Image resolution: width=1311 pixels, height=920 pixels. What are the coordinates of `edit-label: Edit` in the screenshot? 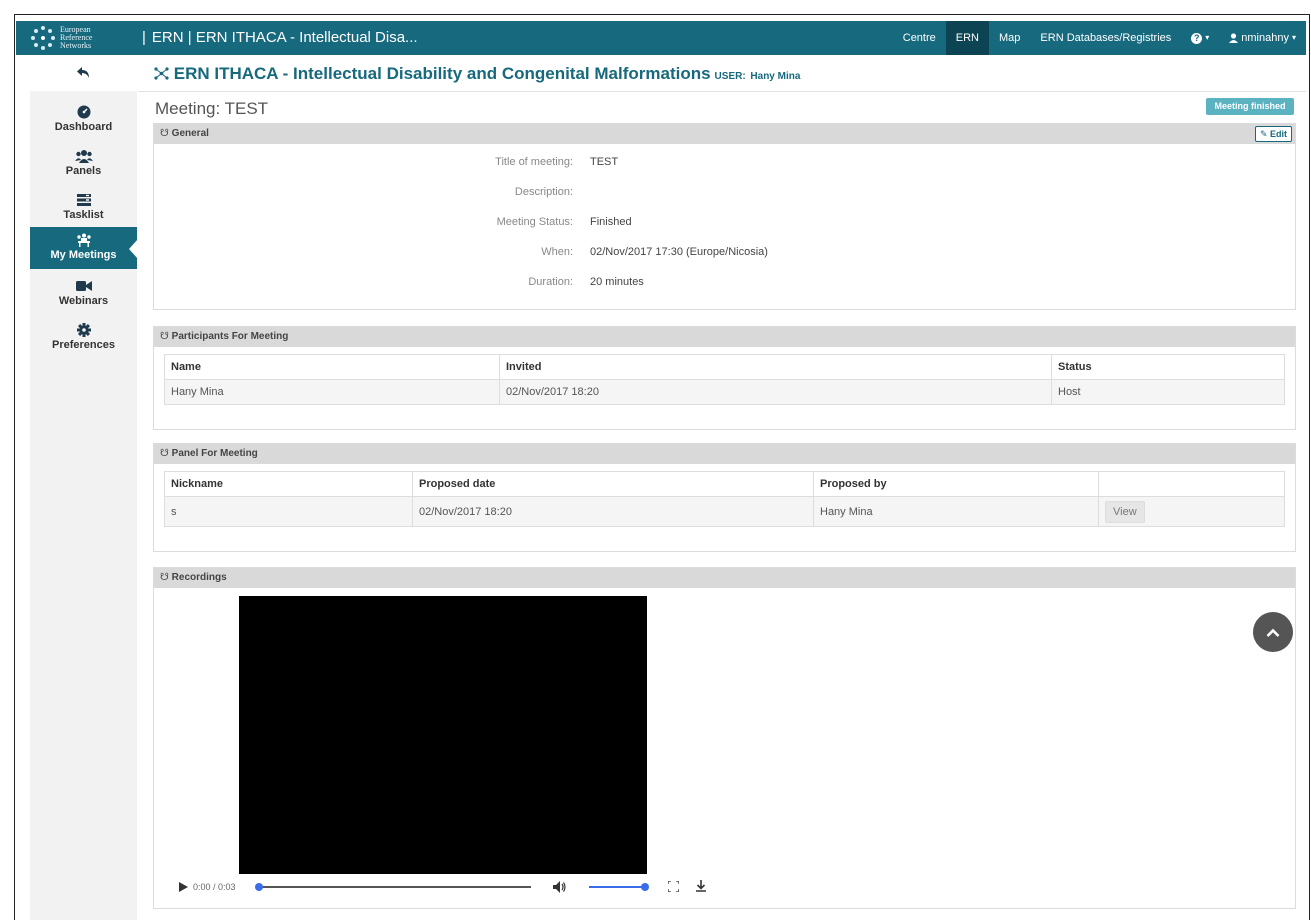 It's located at (1278, 134).